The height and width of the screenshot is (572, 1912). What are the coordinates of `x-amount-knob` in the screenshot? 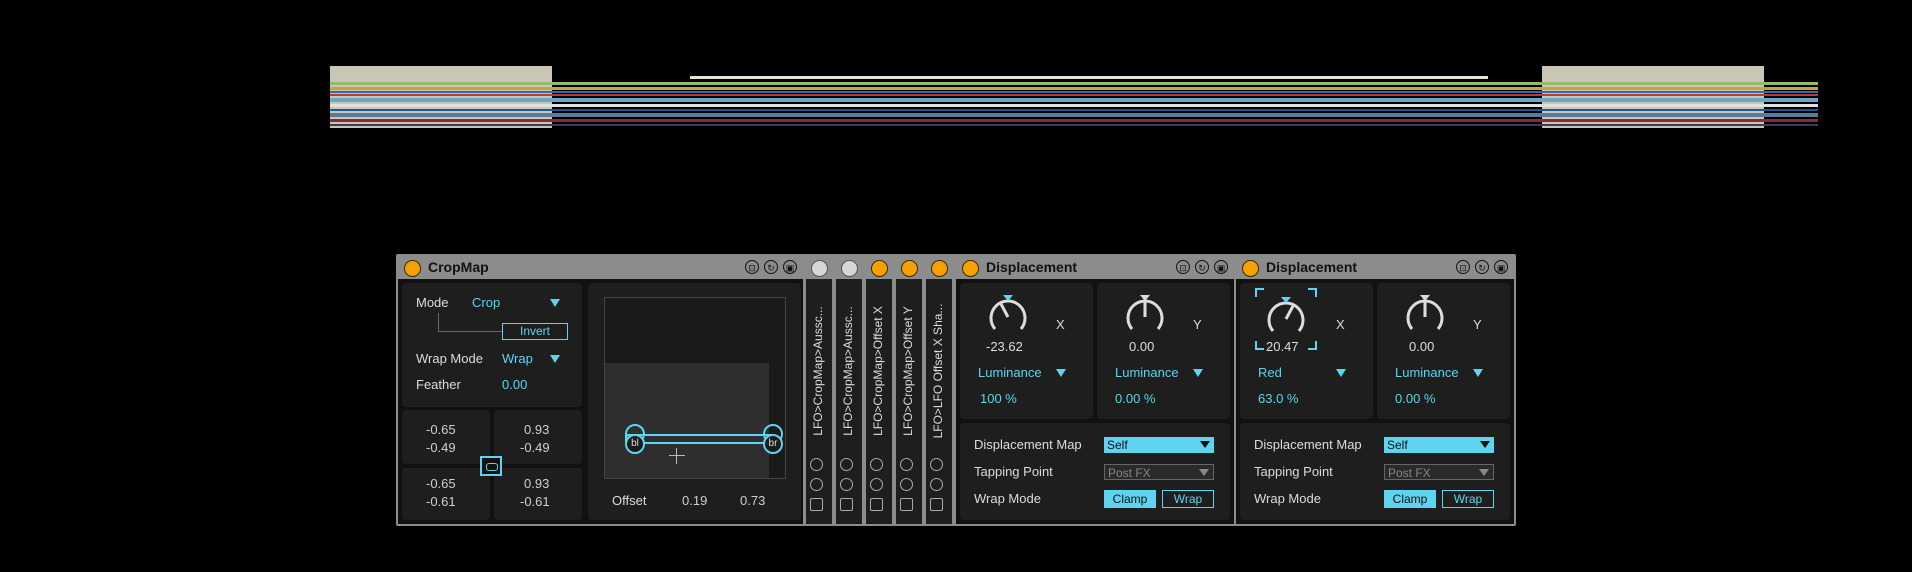 It's located at (1008, 317).